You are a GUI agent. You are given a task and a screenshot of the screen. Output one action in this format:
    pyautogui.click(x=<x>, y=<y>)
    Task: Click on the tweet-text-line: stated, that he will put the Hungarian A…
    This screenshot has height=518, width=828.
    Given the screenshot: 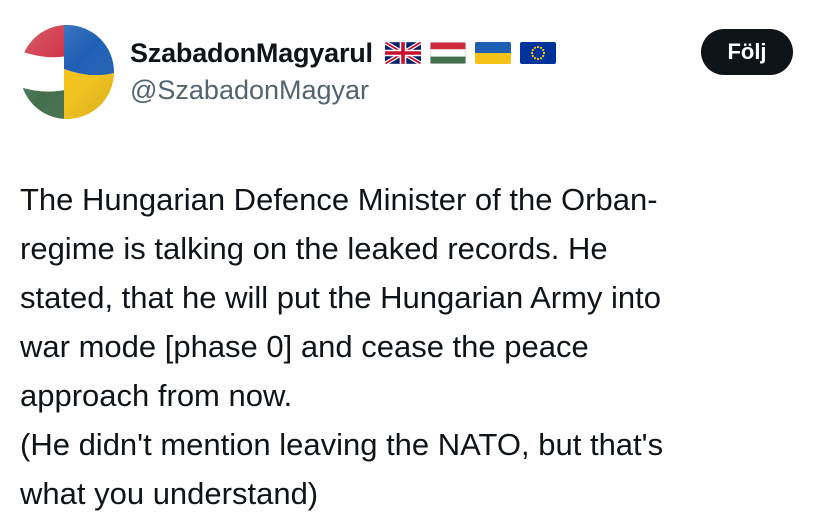 What is the action you would take?
    pyautogui.click(x=341, y=297)
    